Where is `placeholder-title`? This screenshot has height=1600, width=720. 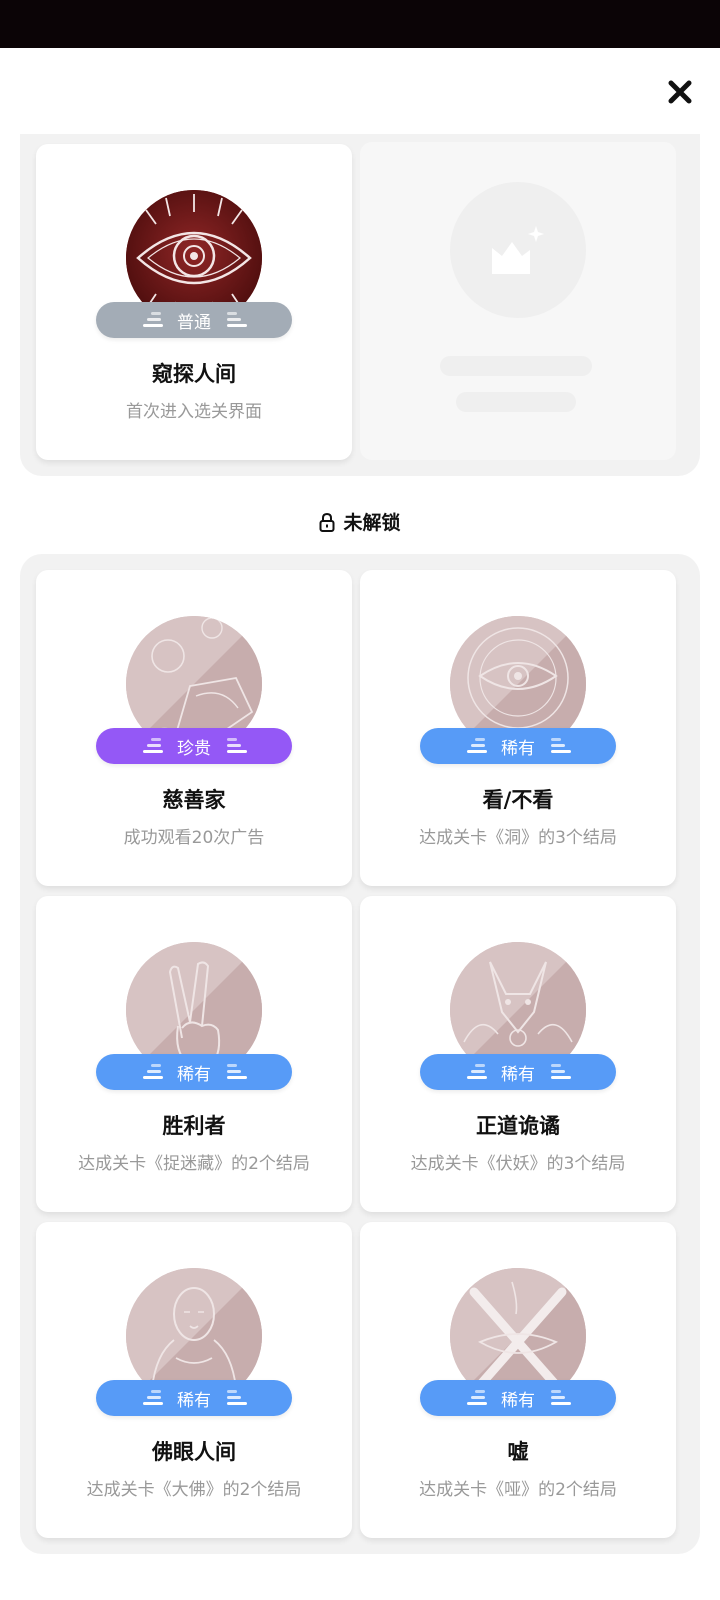 placeholder-title is located at coordinates (516, 366).